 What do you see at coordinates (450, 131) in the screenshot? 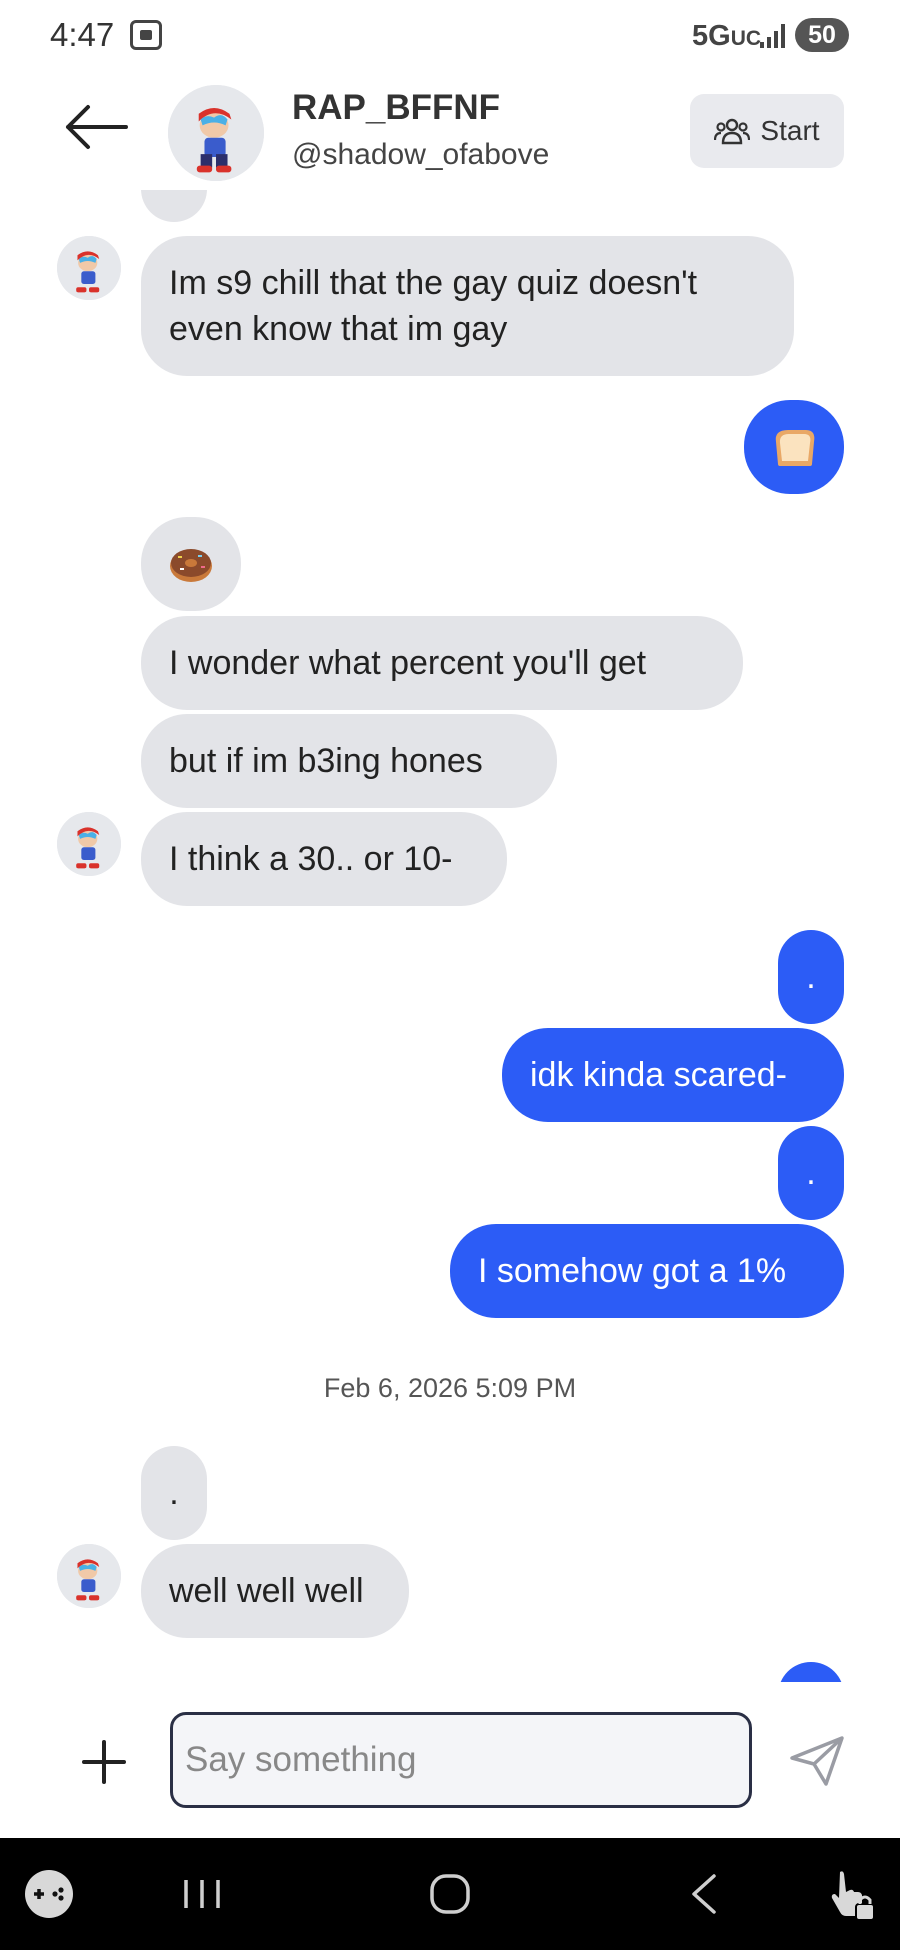
I see `chat-header: RAP_BFFNF @shadow_ofabove Start` at bounding box center [450, 131].